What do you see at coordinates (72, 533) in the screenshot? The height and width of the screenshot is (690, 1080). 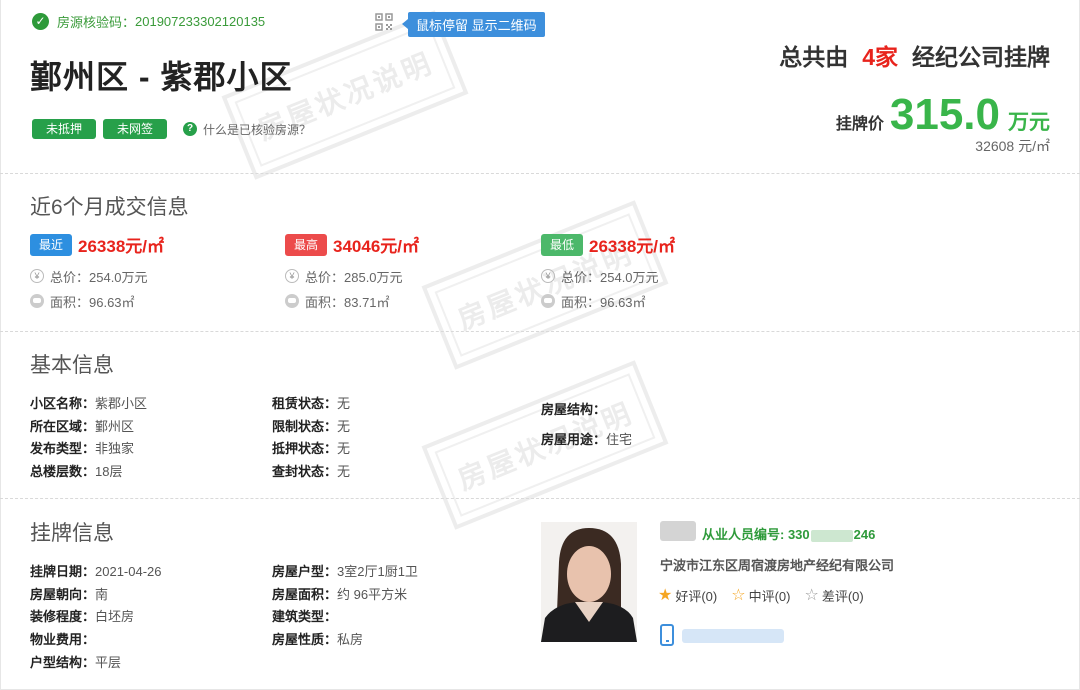 I see `listing-info-title: 挂牌信息` at bounding box center [72, 533].